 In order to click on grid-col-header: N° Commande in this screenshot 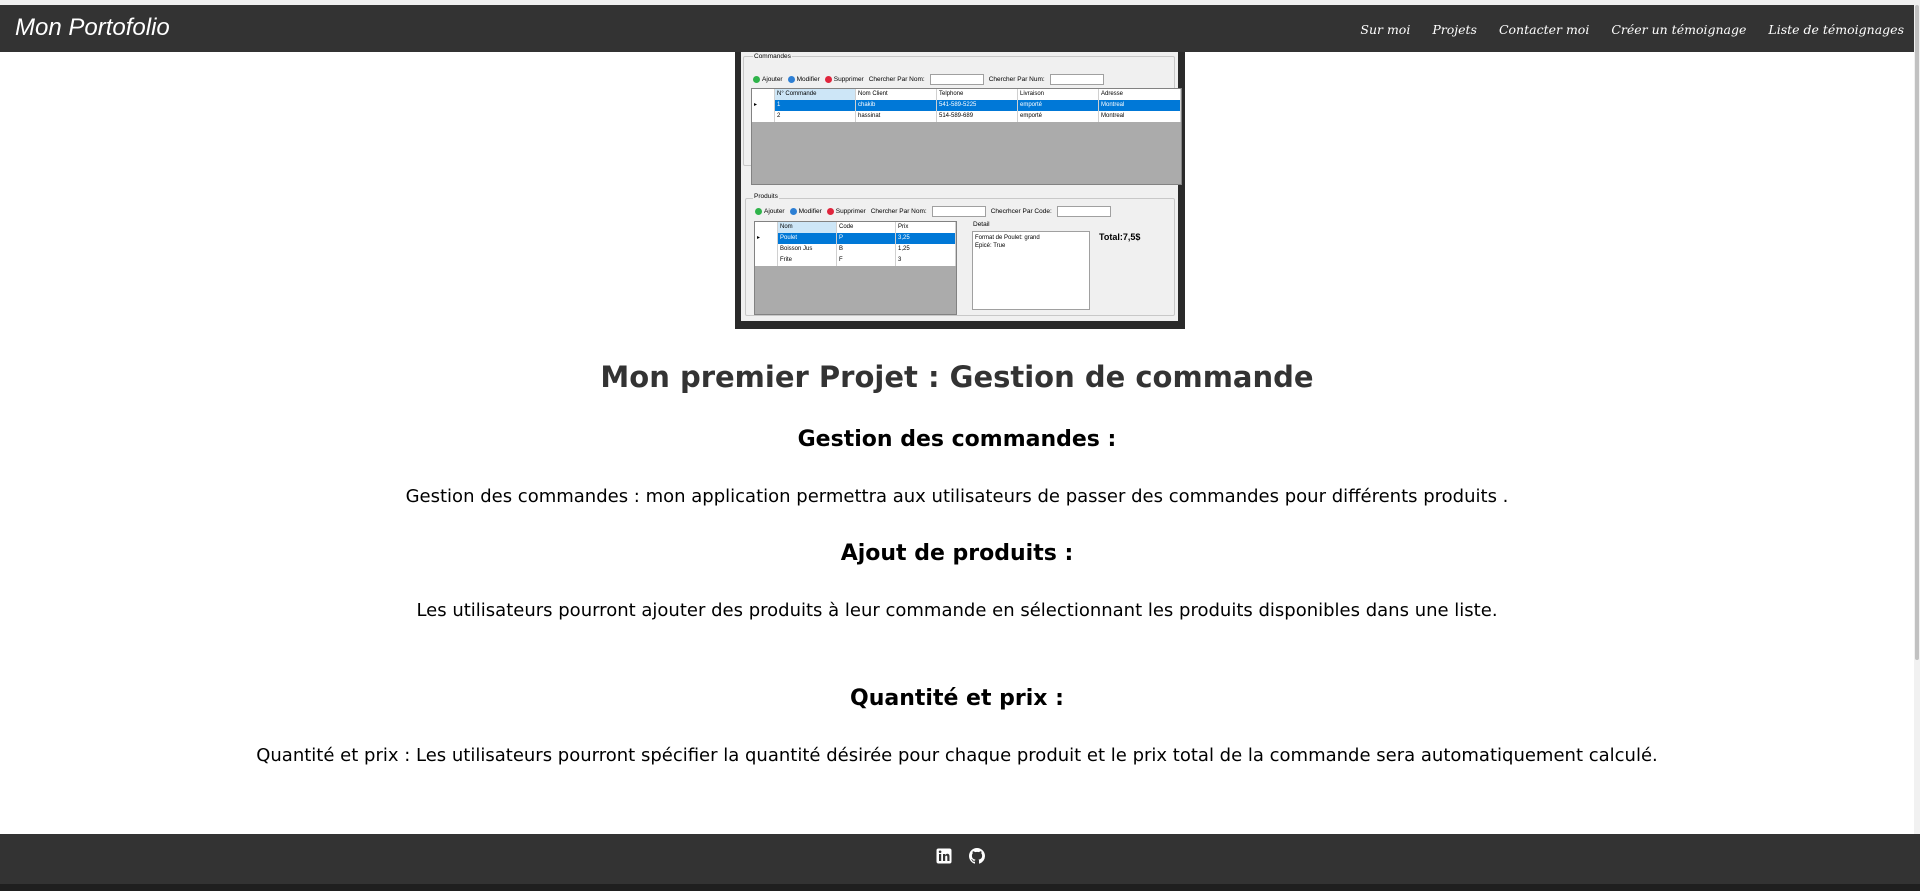, I will do `click(815, 94)`.